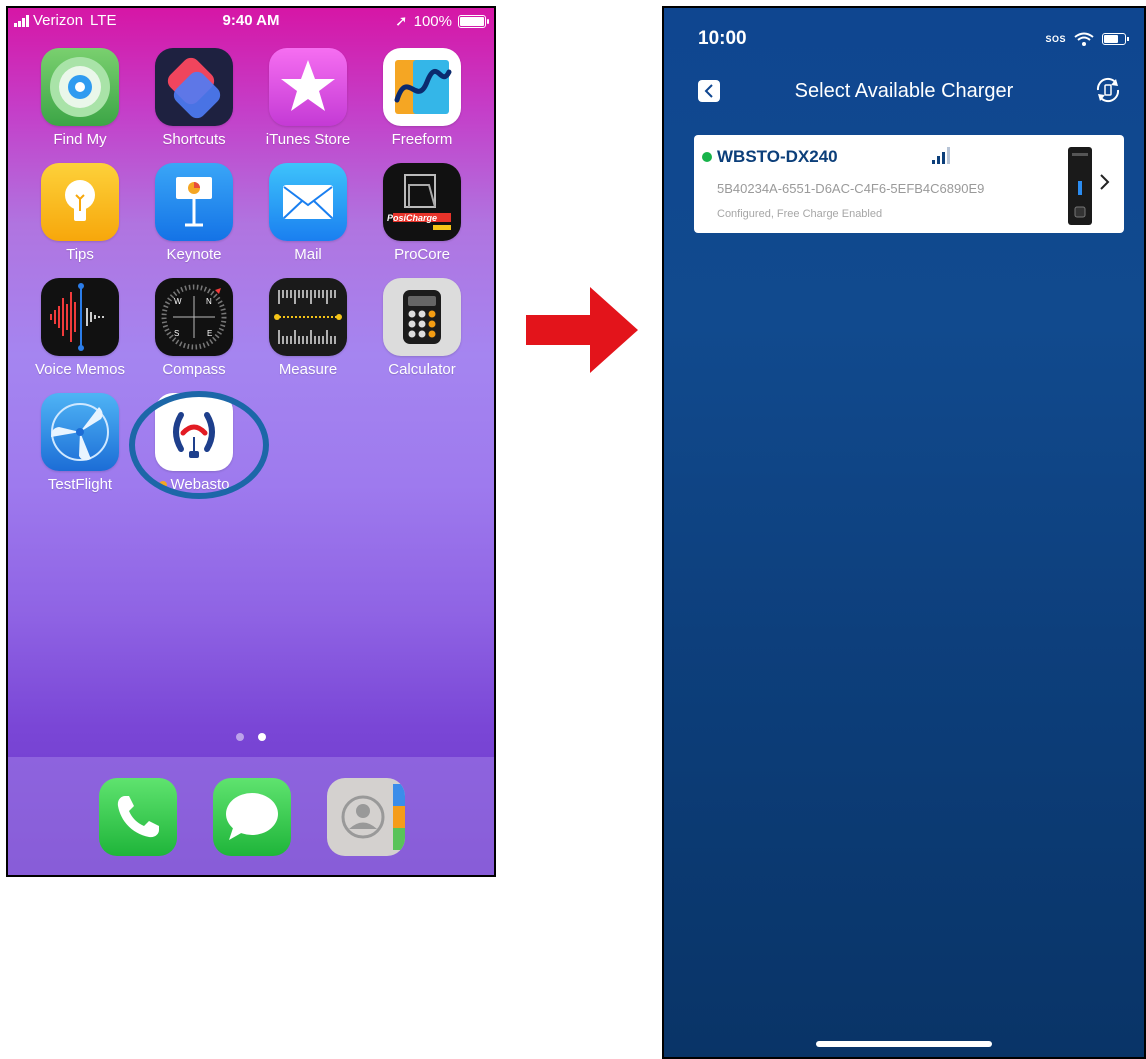 This screenshot has height=1059, width=1146. Describe the element at coordinates (777, 156) in the screenshot. I see `charger-name: WBSTO-DX240` at that location.